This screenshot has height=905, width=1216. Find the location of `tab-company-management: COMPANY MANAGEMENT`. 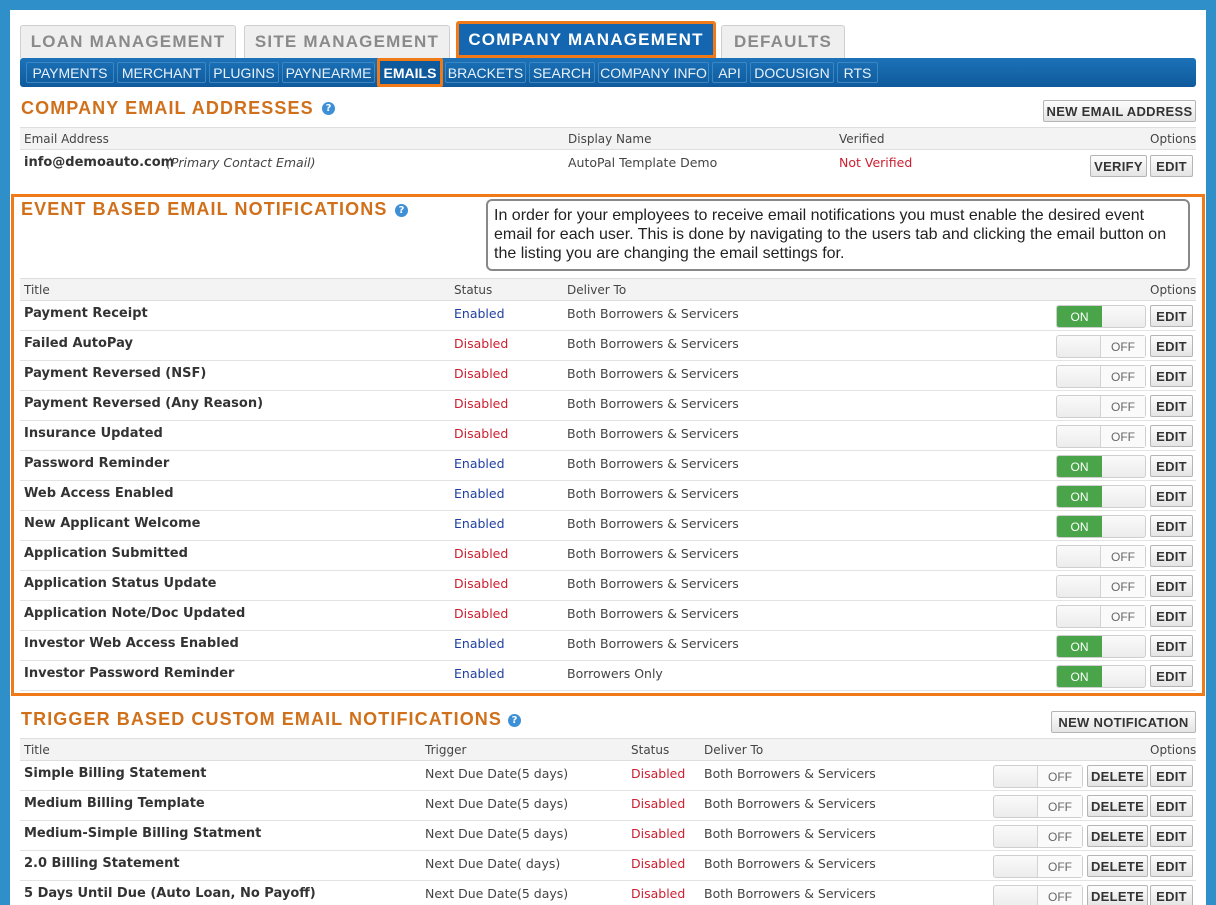

tab-company-management: COMPANY MANAGEMENT is located at coordinates (586, 39).